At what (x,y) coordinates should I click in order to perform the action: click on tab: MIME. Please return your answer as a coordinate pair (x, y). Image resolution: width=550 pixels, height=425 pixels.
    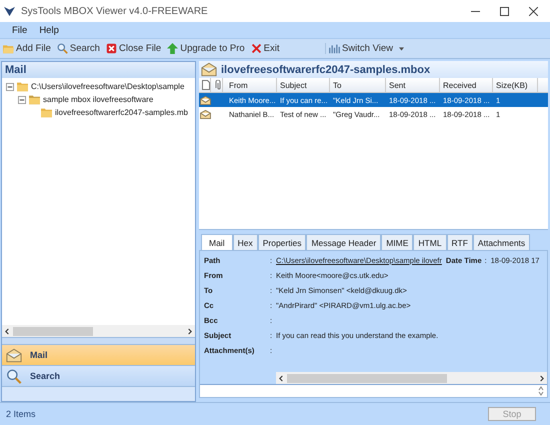
    Looking at the image, I should click on (397, 242).